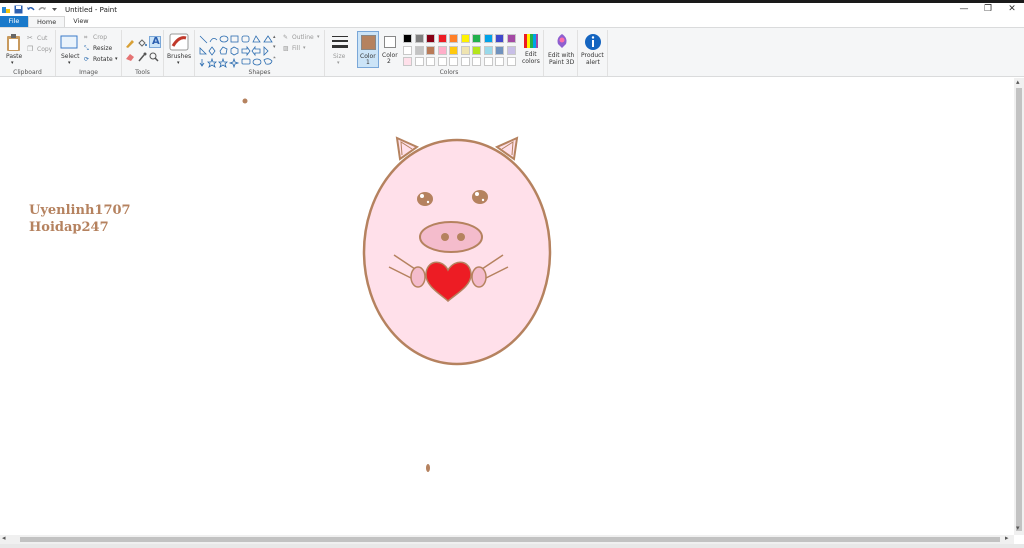  I want to click on copy-label: Copy, so click(45, 49).